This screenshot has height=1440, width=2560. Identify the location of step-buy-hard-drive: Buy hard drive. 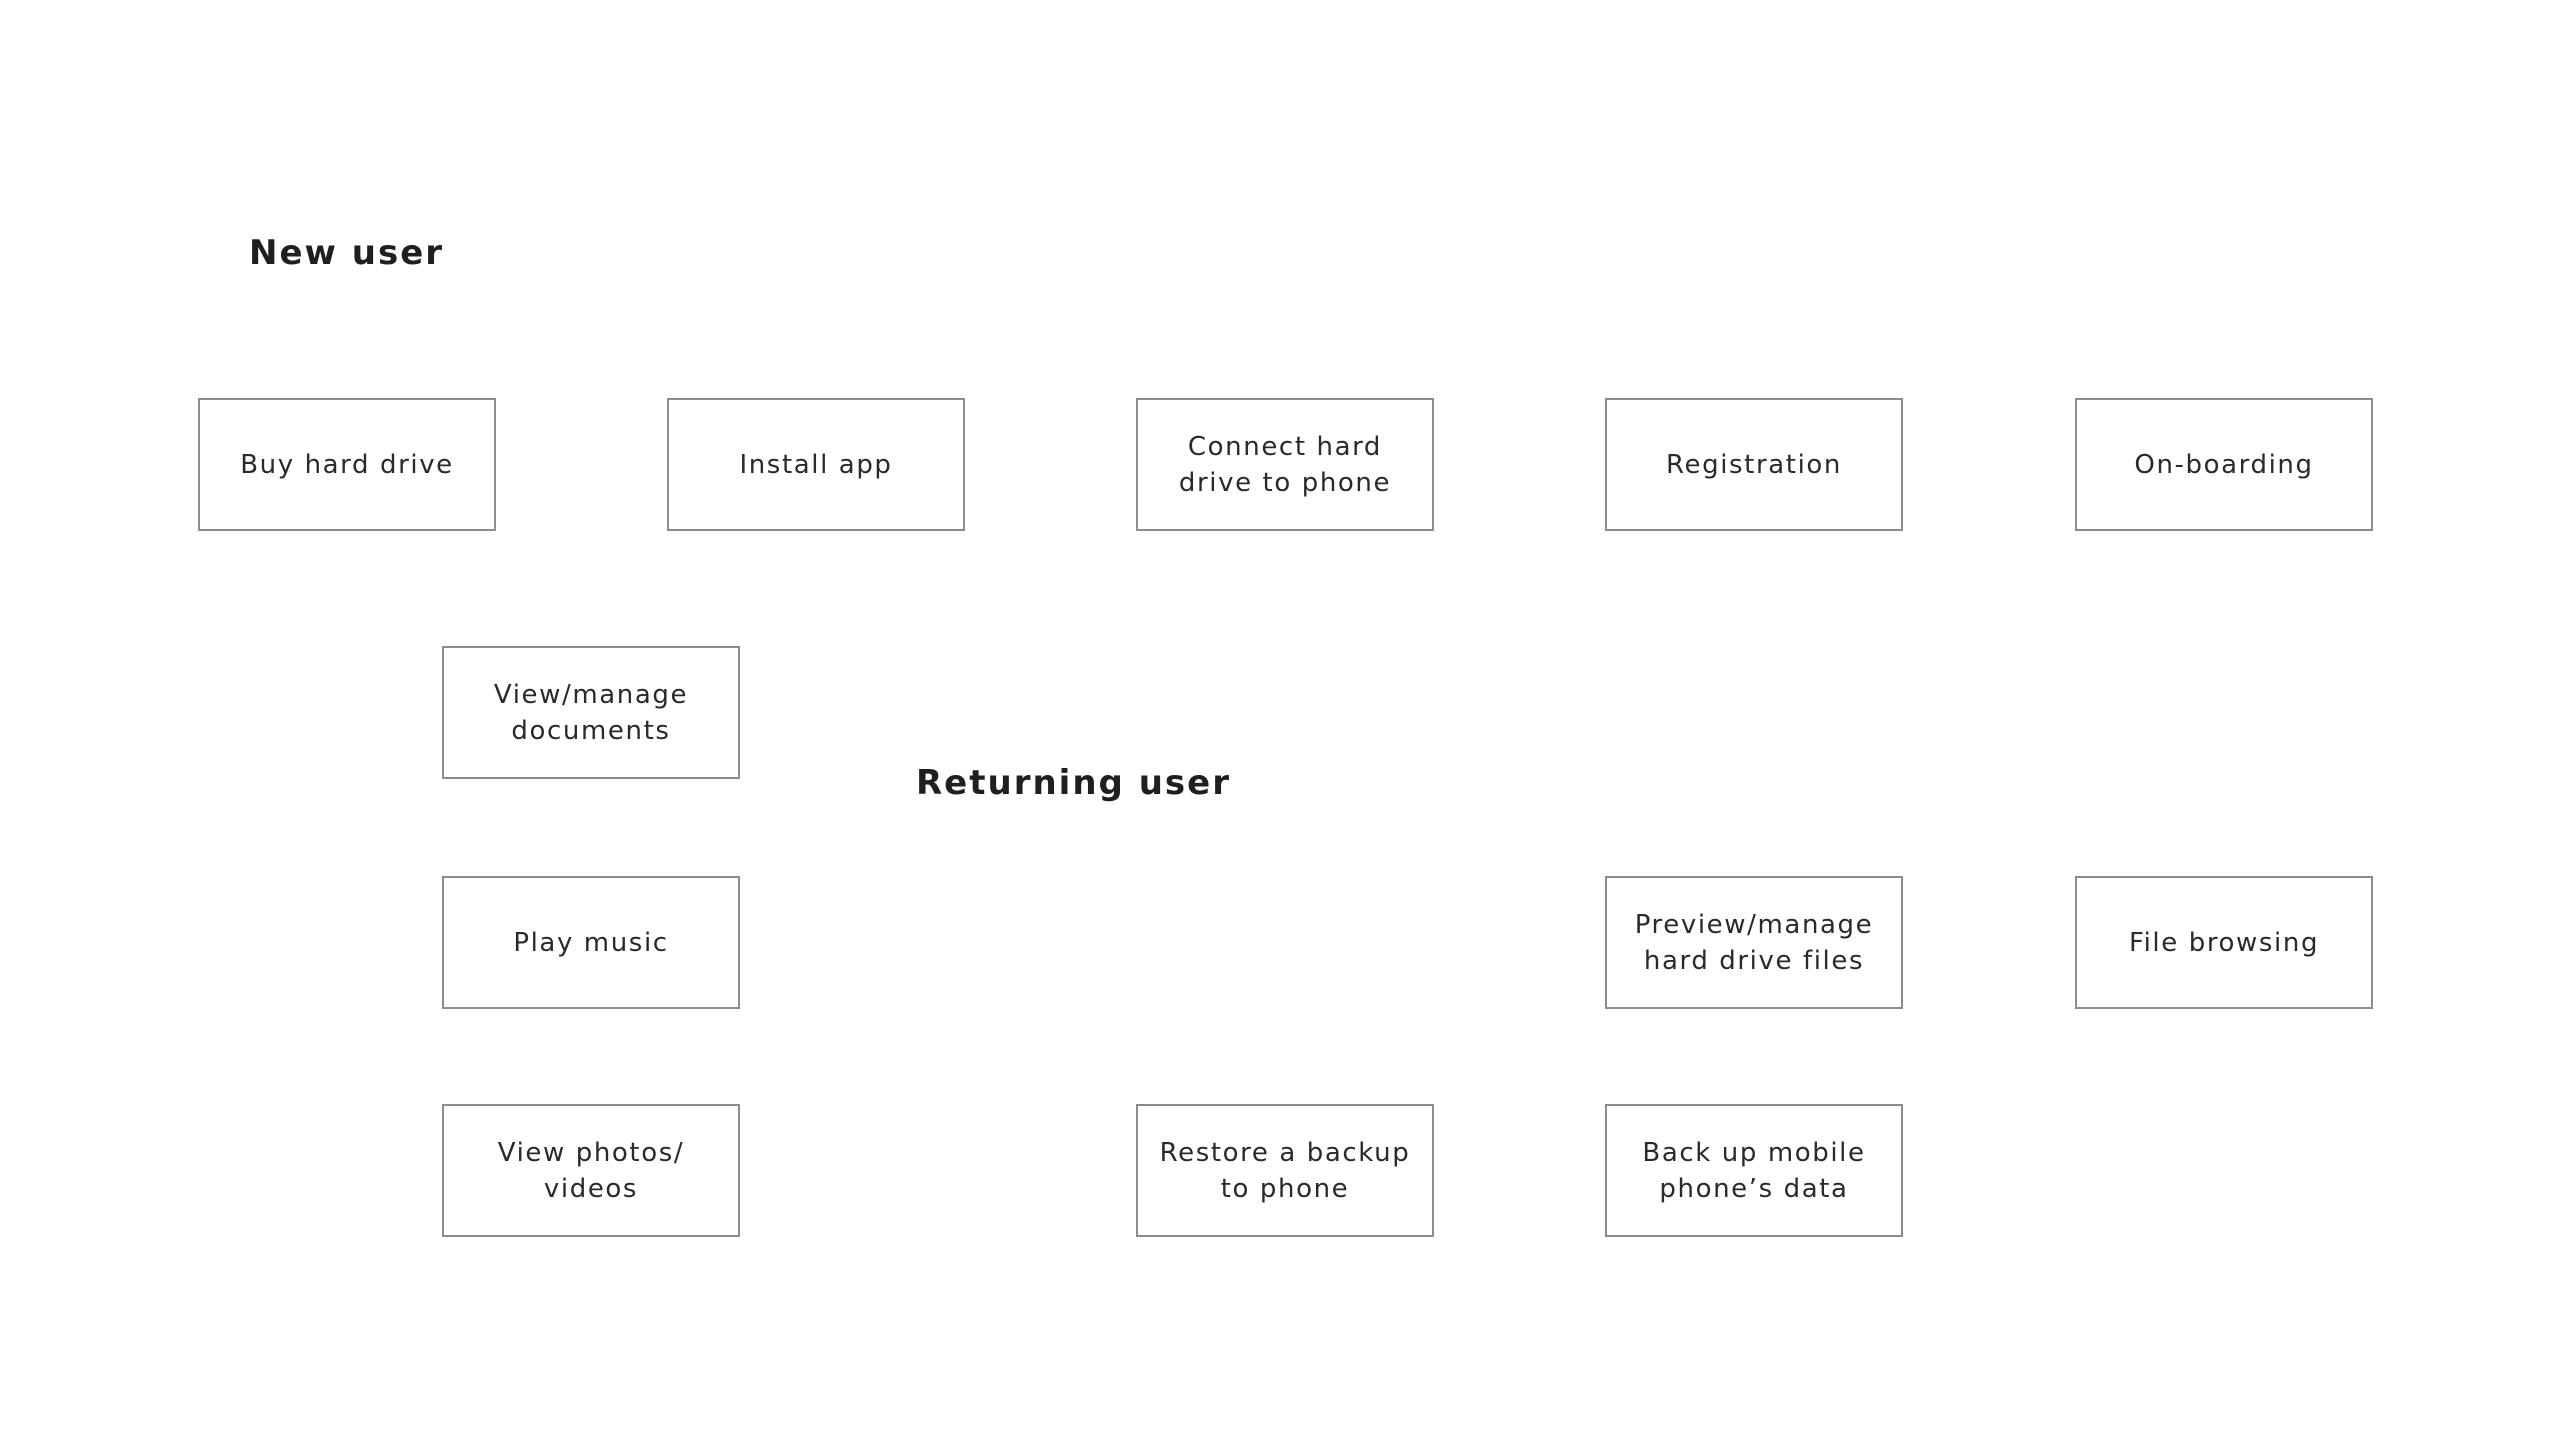
(347, 464).